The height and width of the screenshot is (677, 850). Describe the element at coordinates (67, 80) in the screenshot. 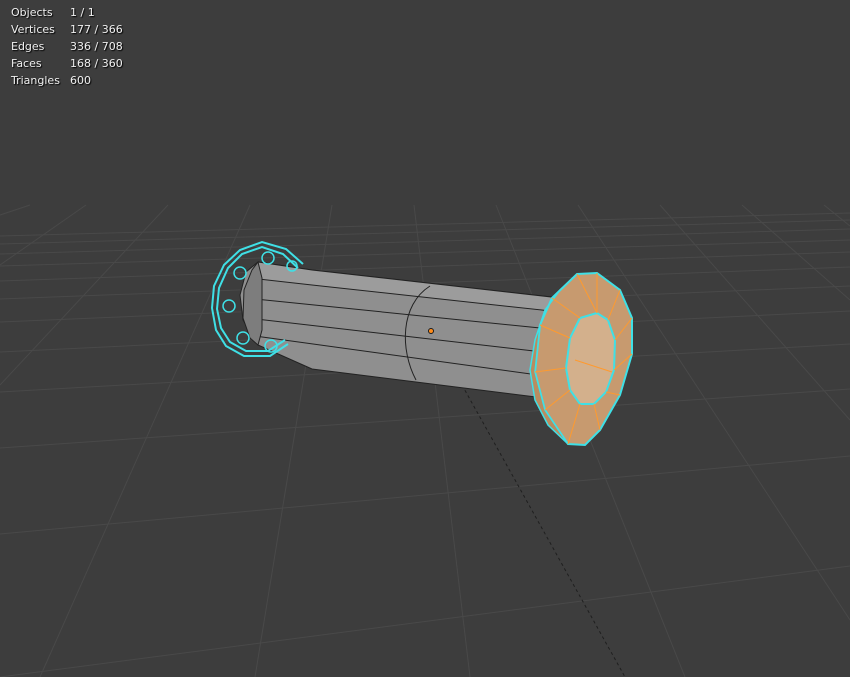

I see `stat-triangles: Triangles 600` at that location.